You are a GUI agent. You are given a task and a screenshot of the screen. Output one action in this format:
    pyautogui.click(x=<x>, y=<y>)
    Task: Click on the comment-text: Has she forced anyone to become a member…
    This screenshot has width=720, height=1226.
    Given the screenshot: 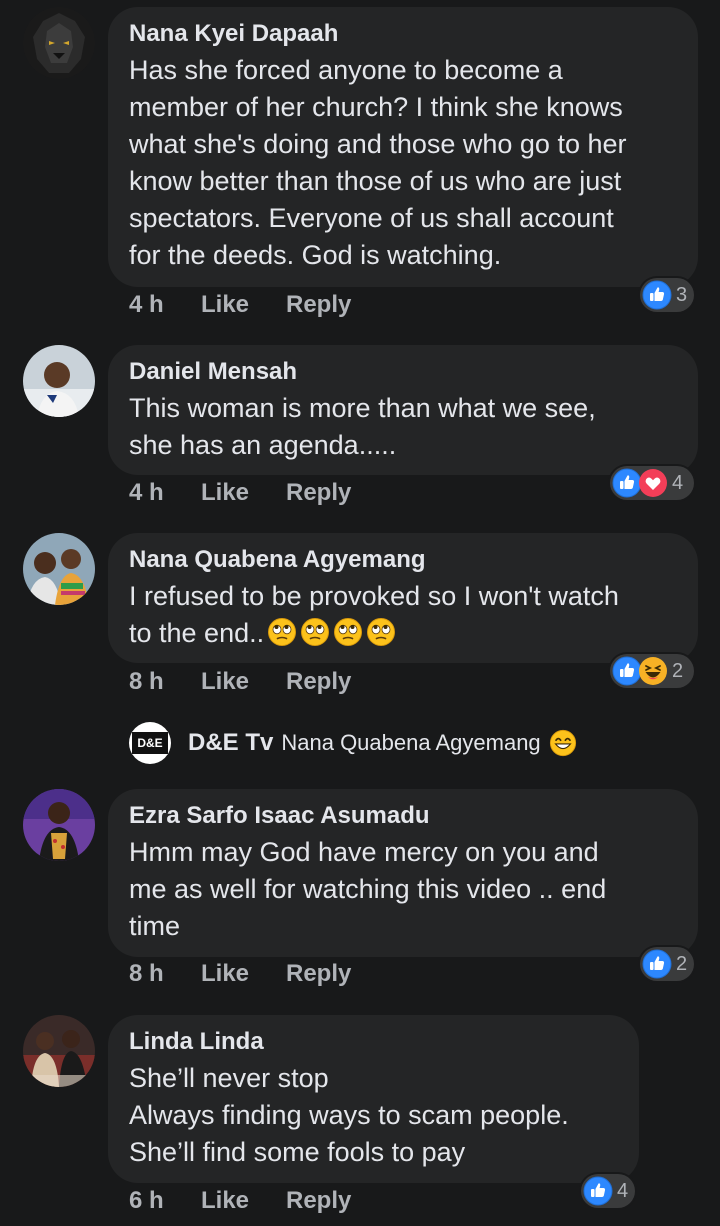 What is the action you would take?
    pyautogui.click(x=378, y=162)
    